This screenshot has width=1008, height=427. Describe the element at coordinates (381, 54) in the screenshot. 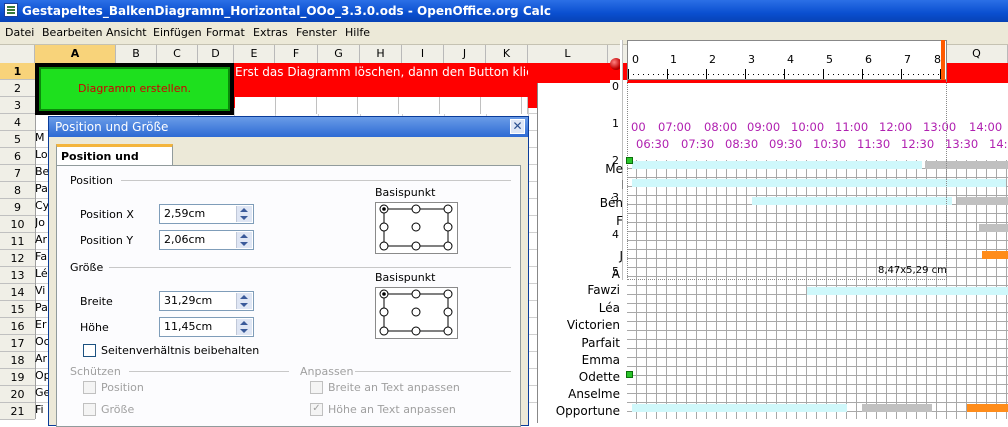

I see `column-header-h: H` at that location.